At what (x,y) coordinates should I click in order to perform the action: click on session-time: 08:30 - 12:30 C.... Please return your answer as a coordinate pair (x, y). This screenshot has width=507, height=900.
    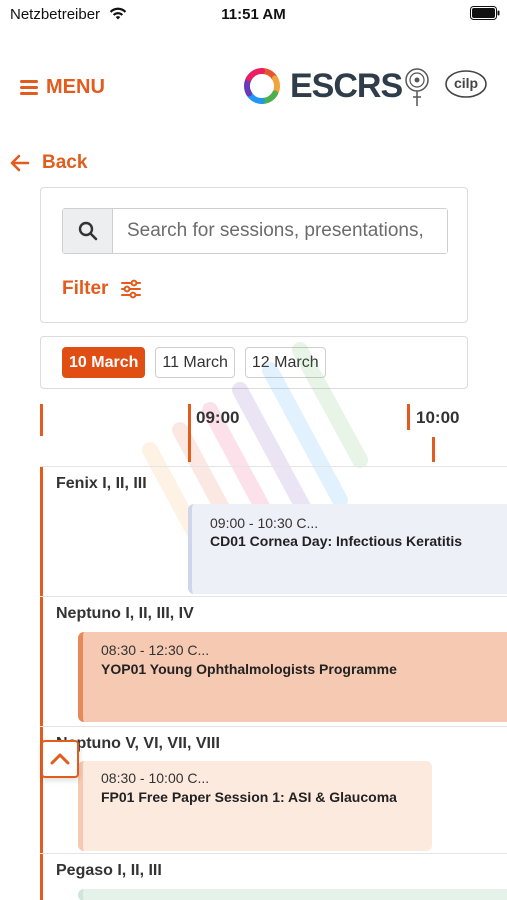
    Looking at the image, I should click on (155, 650).